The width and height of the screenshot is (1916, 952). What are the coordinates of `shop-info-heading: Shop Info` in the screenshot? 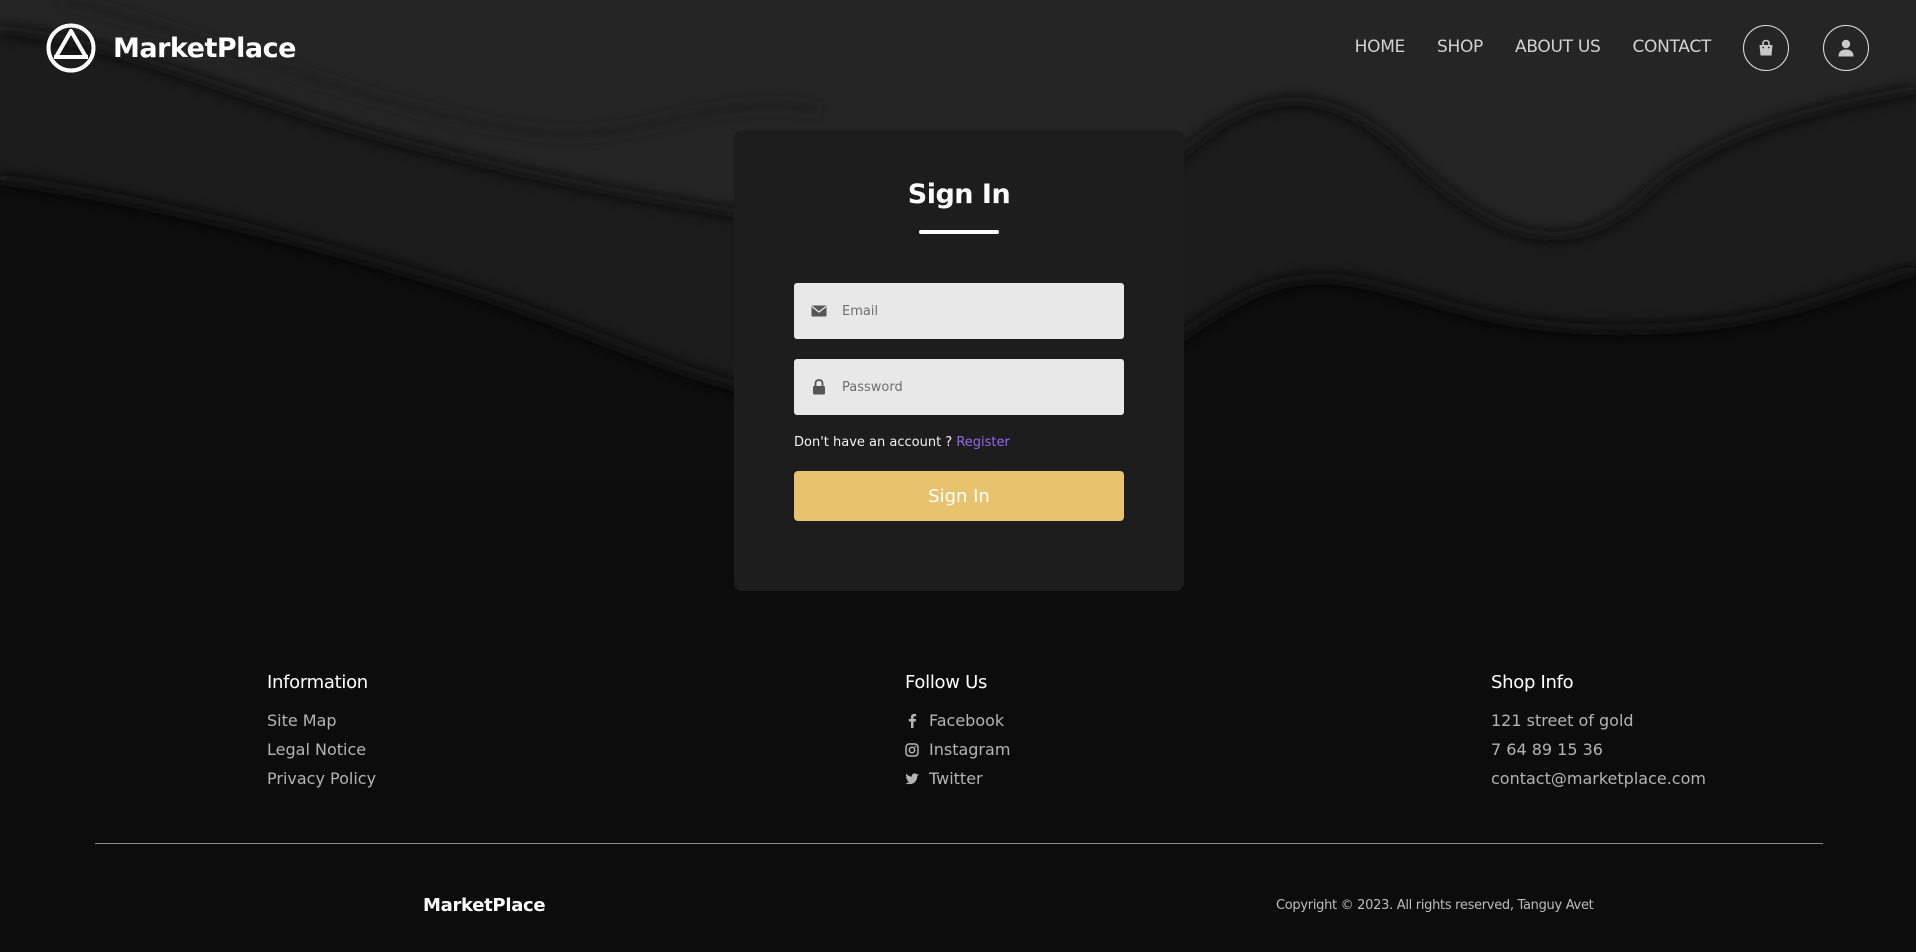 It's located at (1532, 682).